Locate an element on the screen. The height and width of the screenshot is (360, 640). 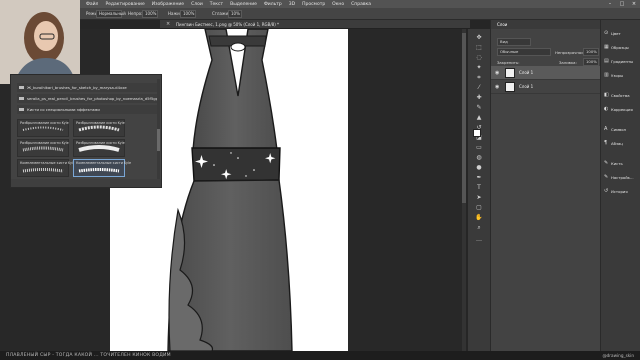
color-icon: ⊙ is located at coordinates (606, 33).